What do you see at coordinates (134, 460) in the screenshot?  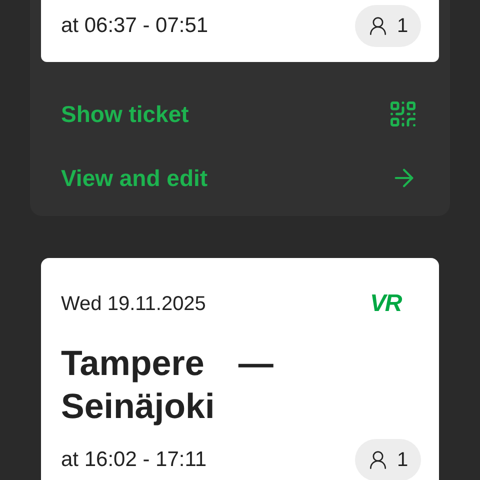 I see `trip-time: at 16:02 - 17:11` at bounding box center [134, 460].